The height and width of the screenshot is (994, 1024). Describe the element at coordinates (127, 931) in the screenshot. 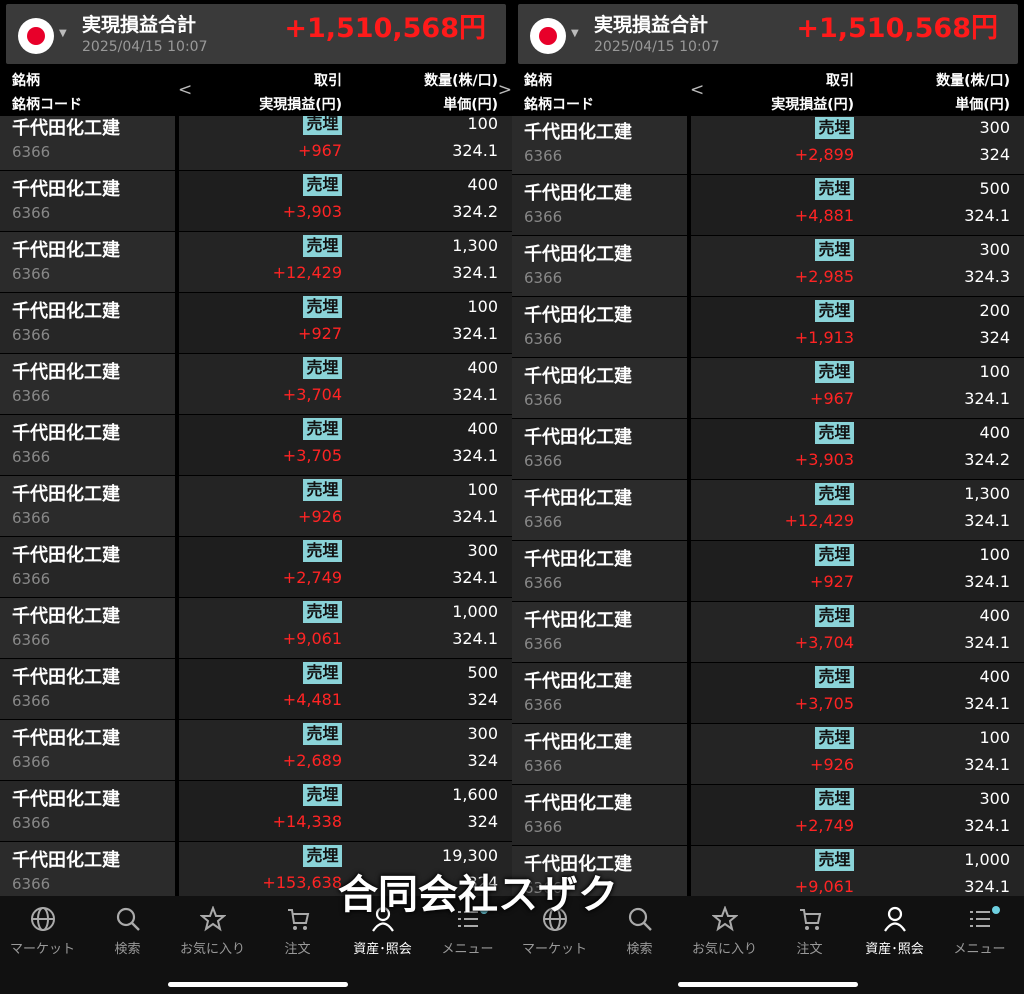

I see `nav-search: 検索` at that location.